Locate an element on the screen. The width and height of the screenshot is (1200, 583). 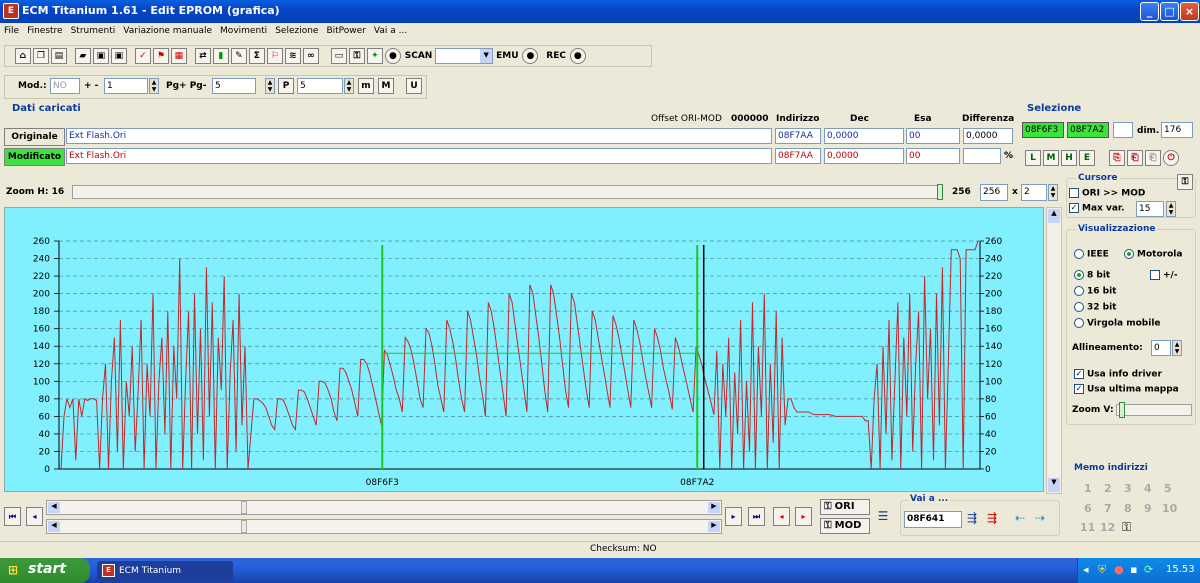
mod-hscroll-thumb is located at coordinates (244, 526).